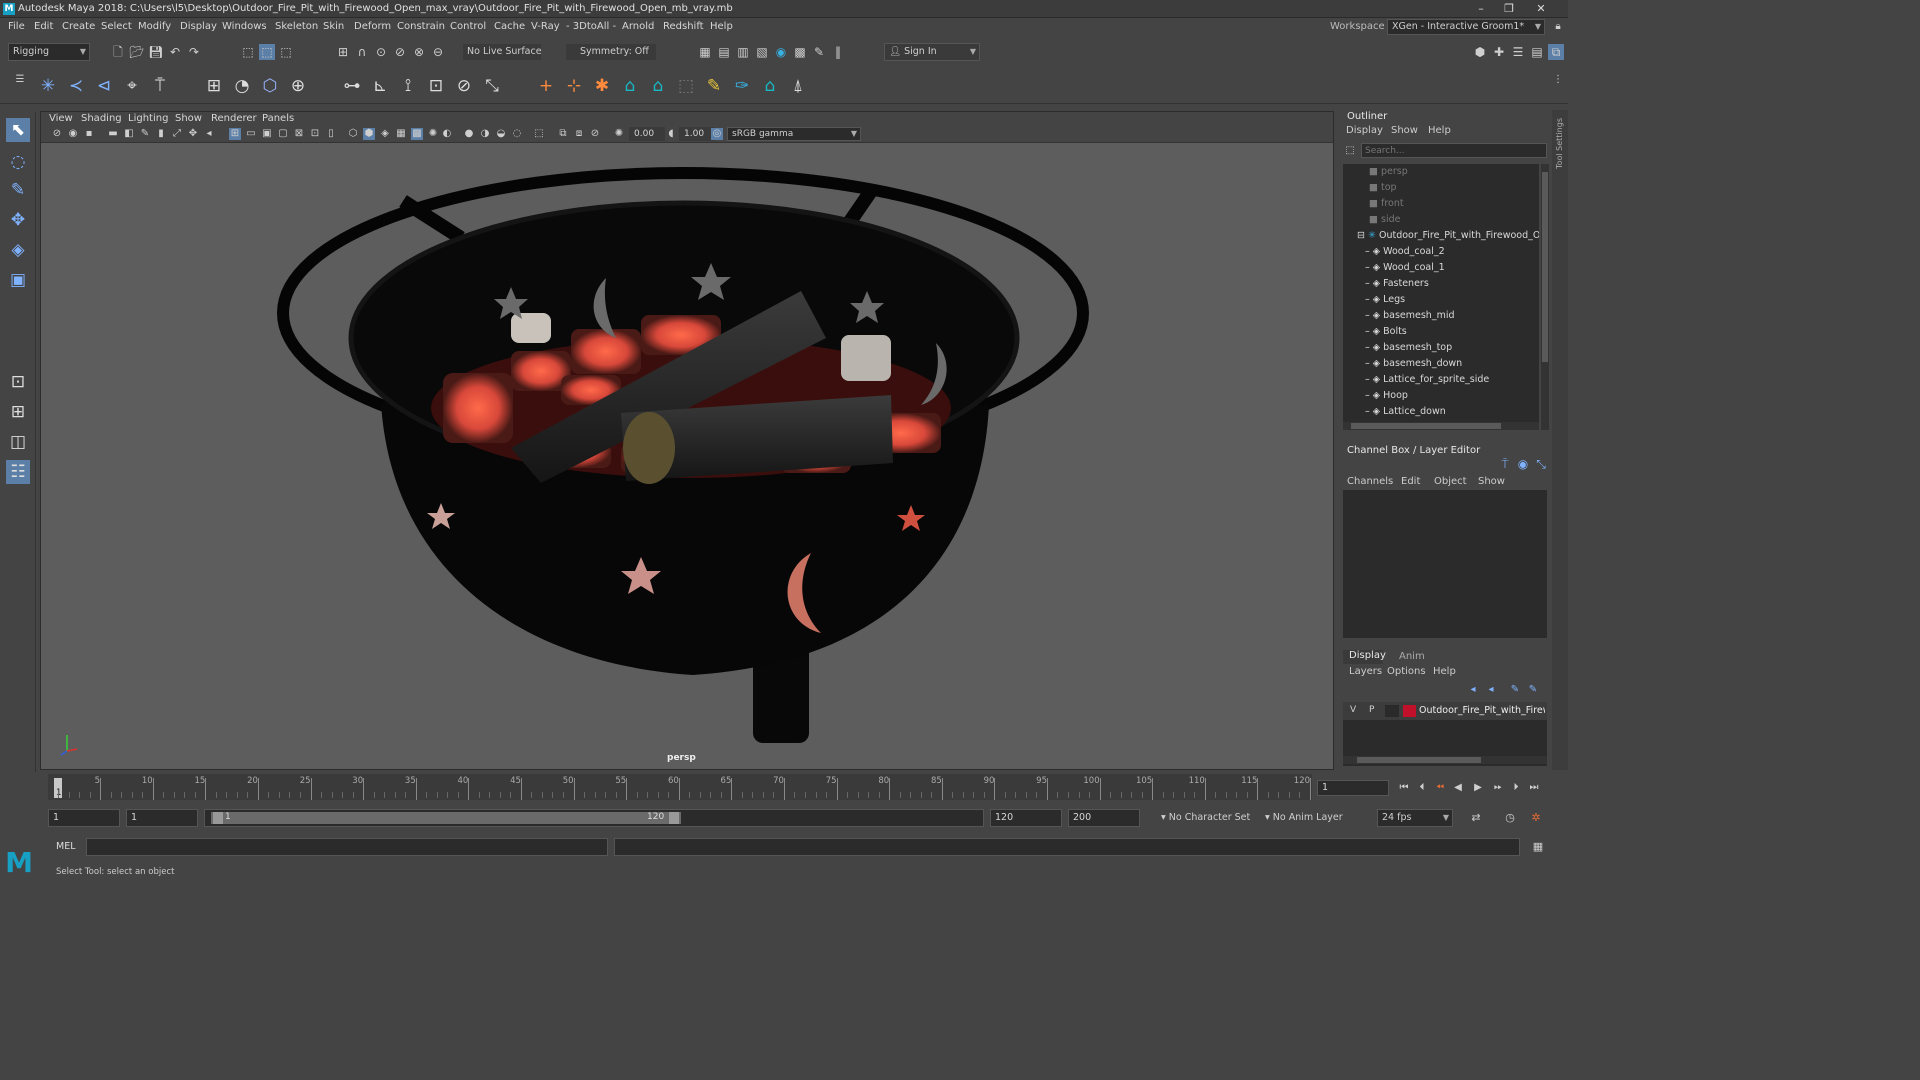 The image size is (1920, 1080). What do you see at coordinates (1445, 564) in the screenshot?
I see `channel-box-area` at bounding box center [1445, 564].